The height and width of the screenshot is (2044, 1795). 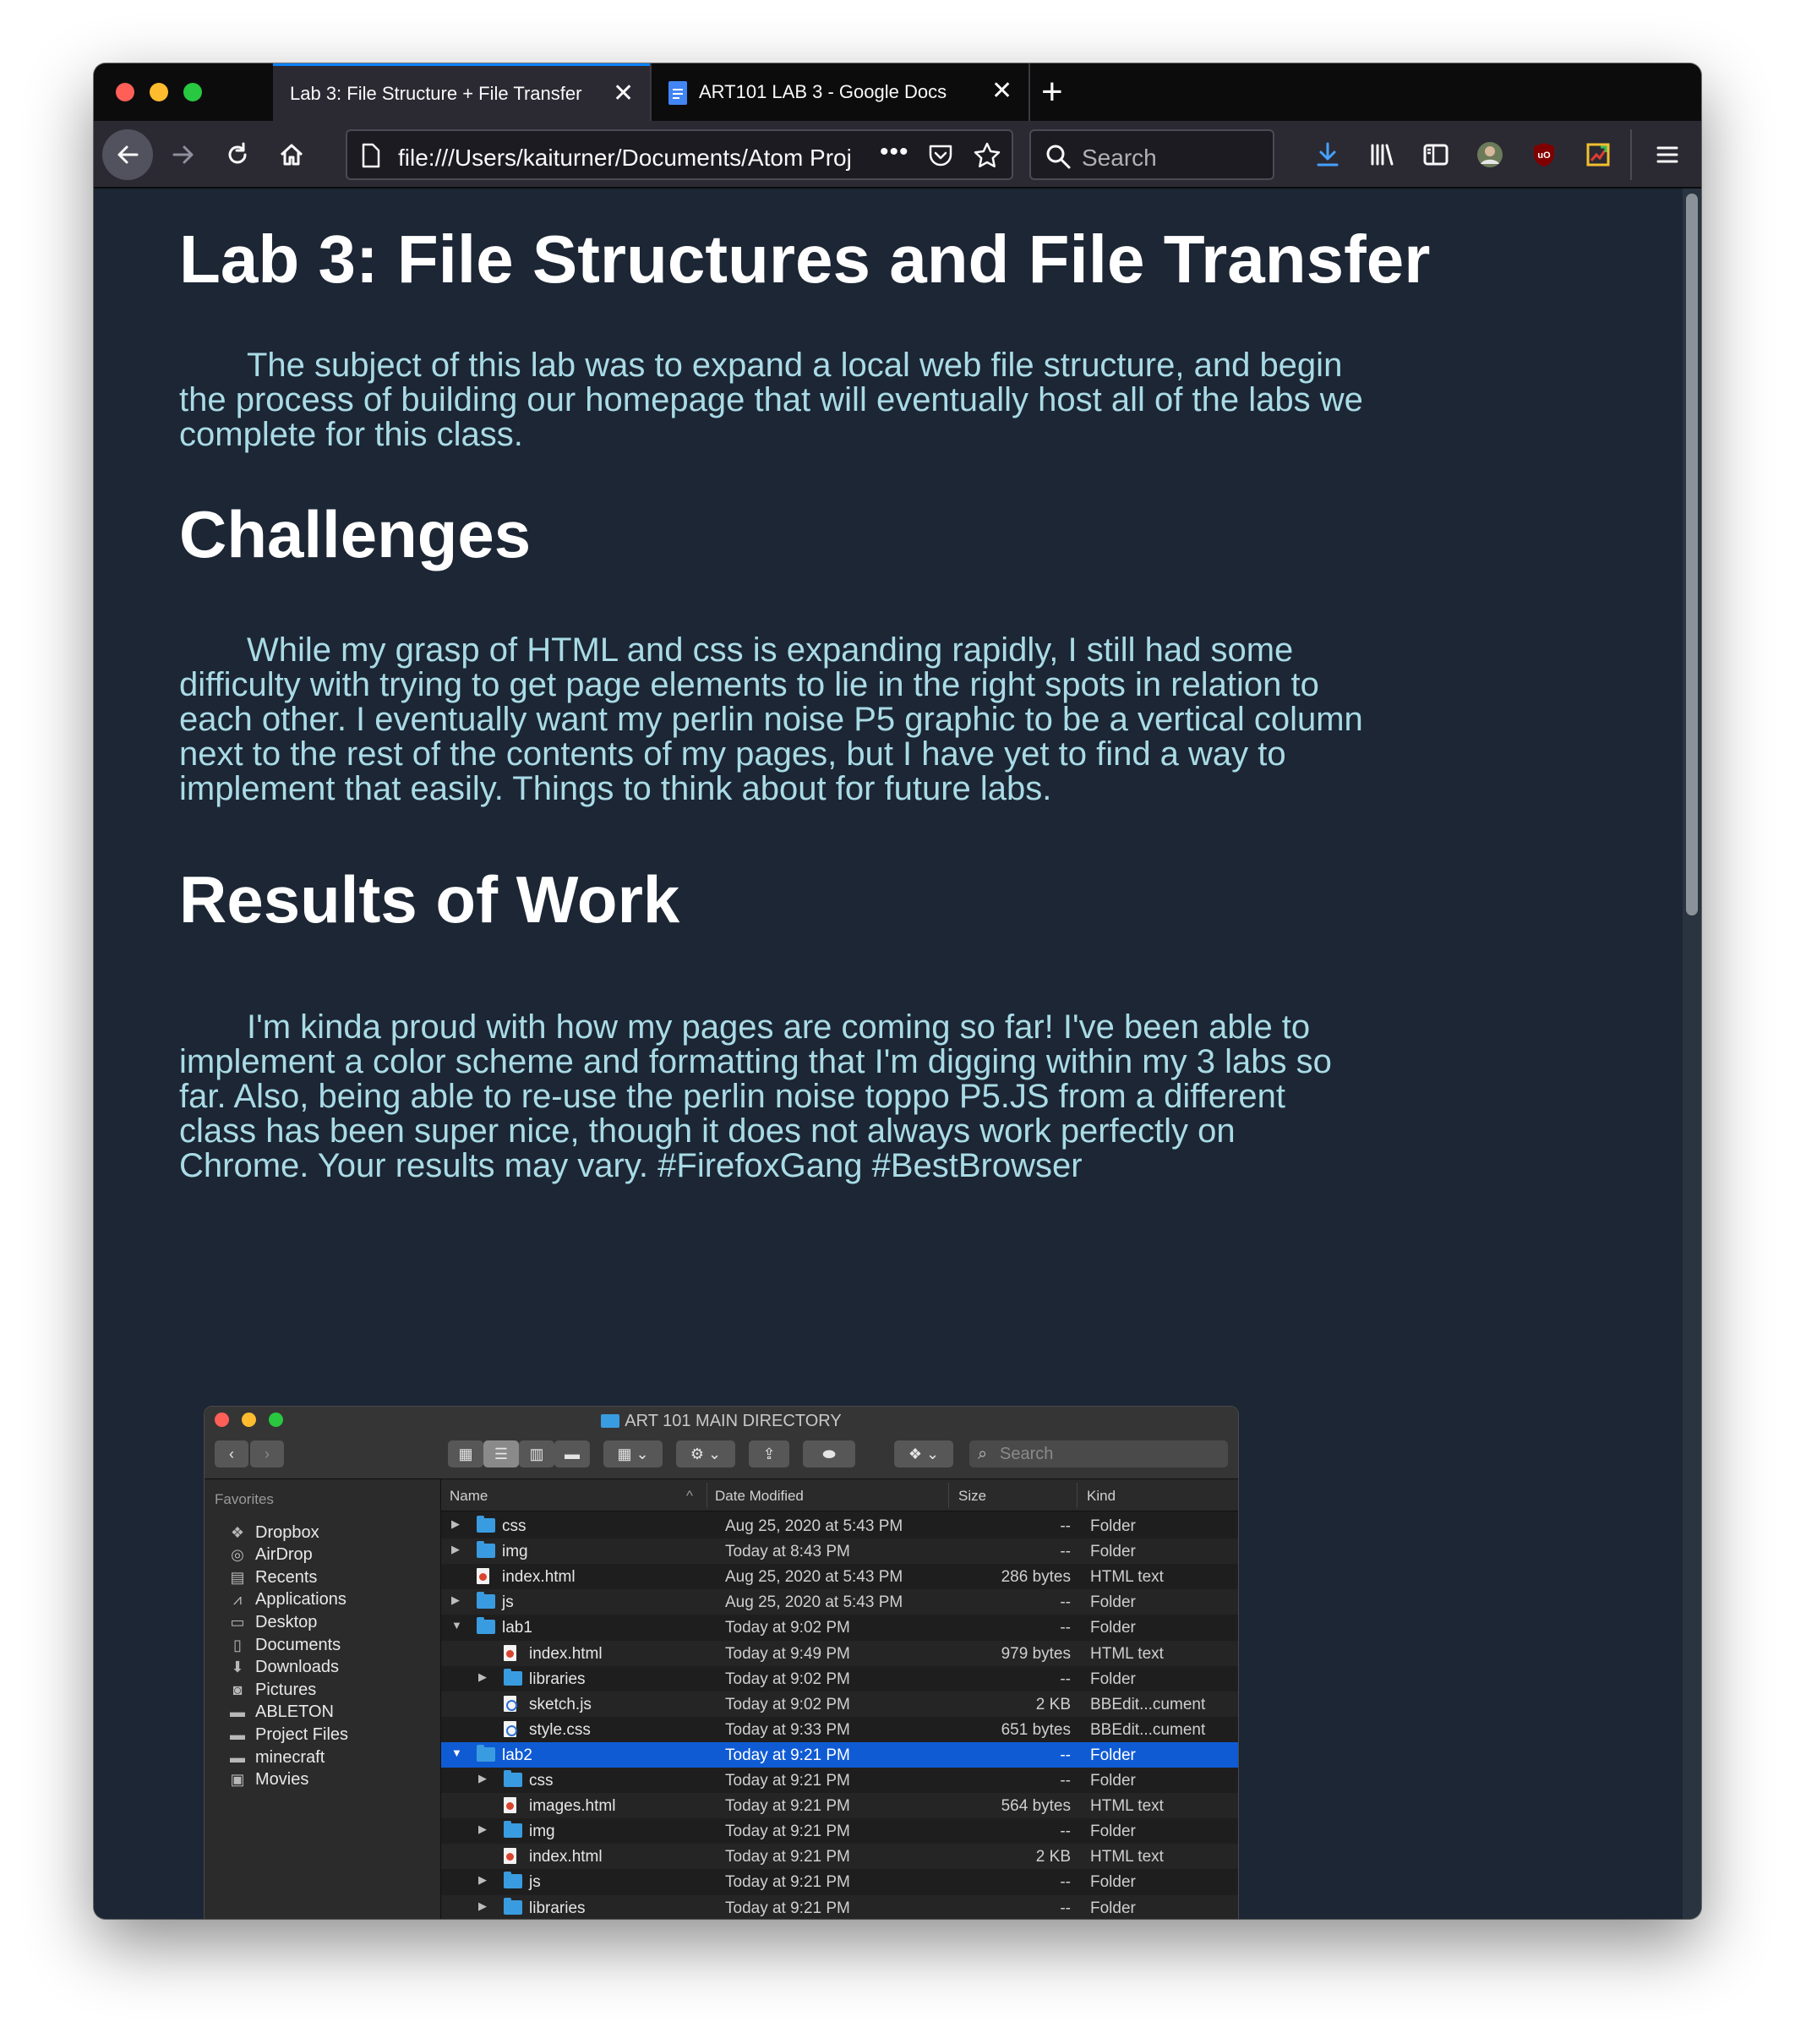 I want to click on date-column-header: Date Modified, so click(x=759, y=1496).